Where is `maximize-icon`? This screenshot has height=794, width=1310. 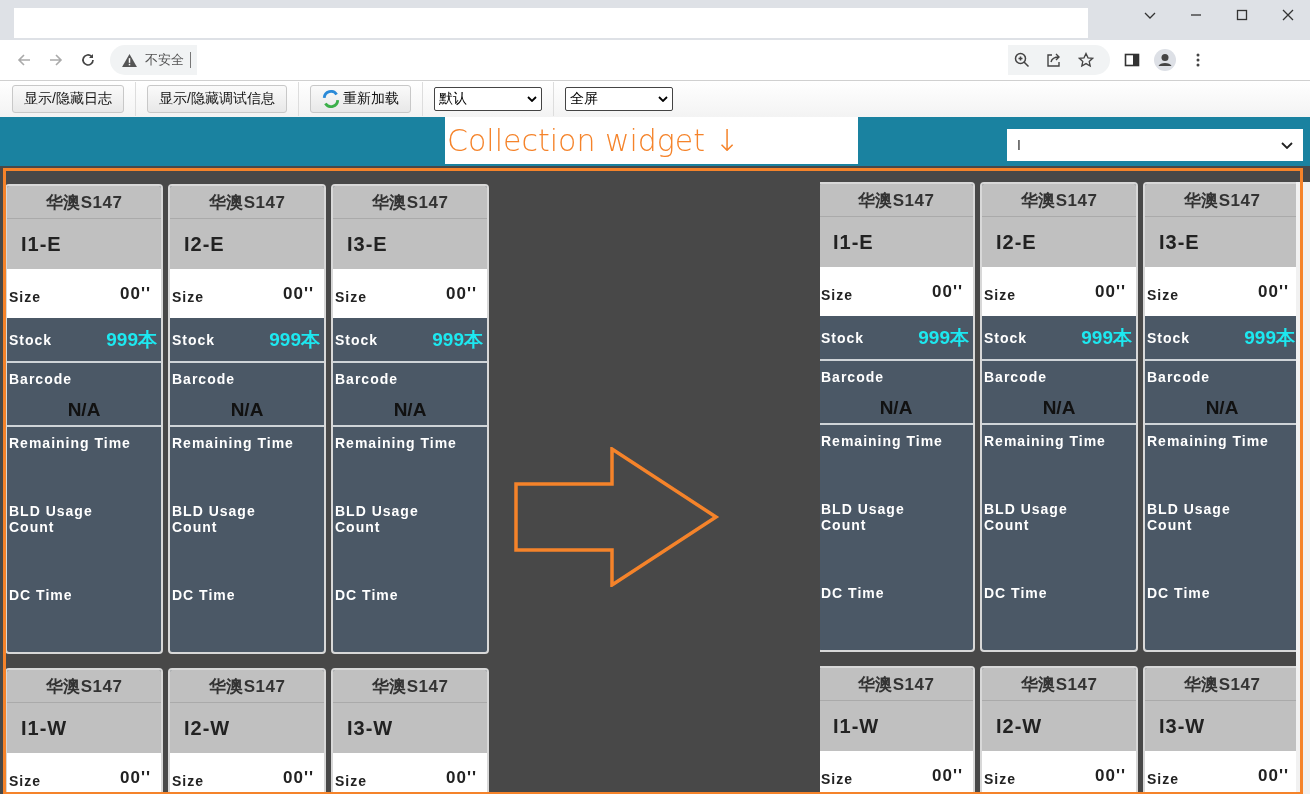
maximize-icon is located at coordinates (1242, 15).